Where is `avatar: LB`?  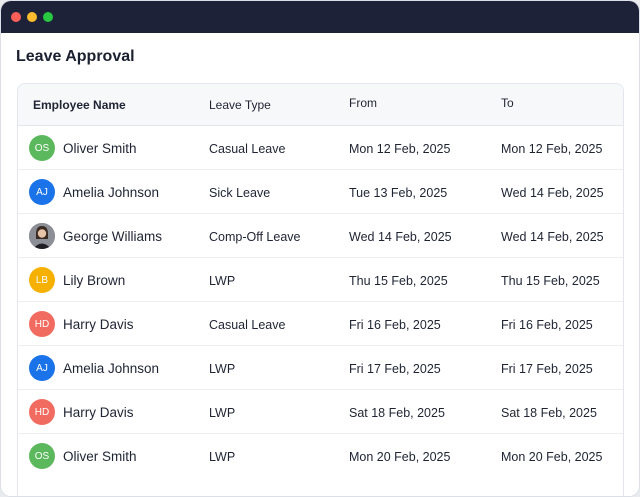 avatar: LB is located at coordinates (42, 280).